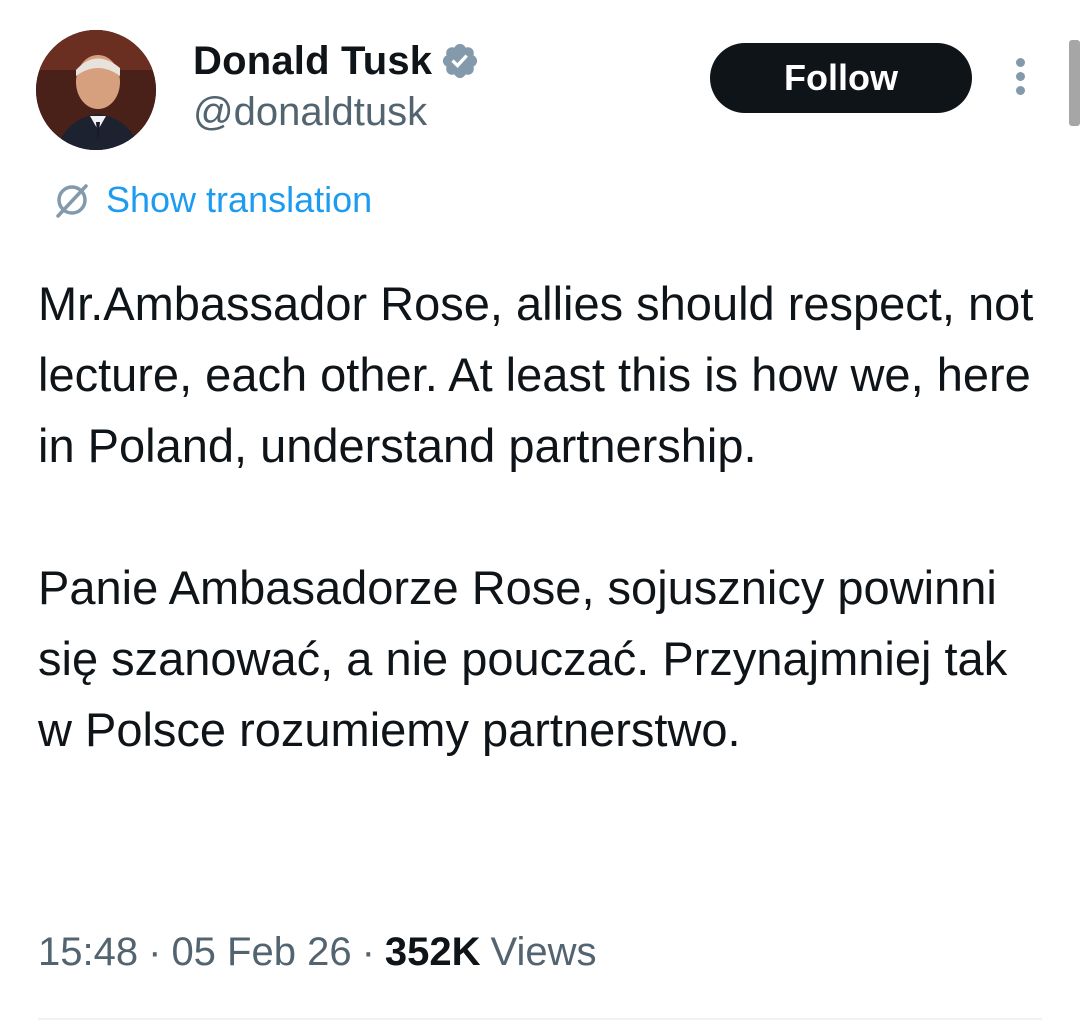  Describe the element at coordinates (544, 952) in the screenshot. I see `views-label: Views` at that location.